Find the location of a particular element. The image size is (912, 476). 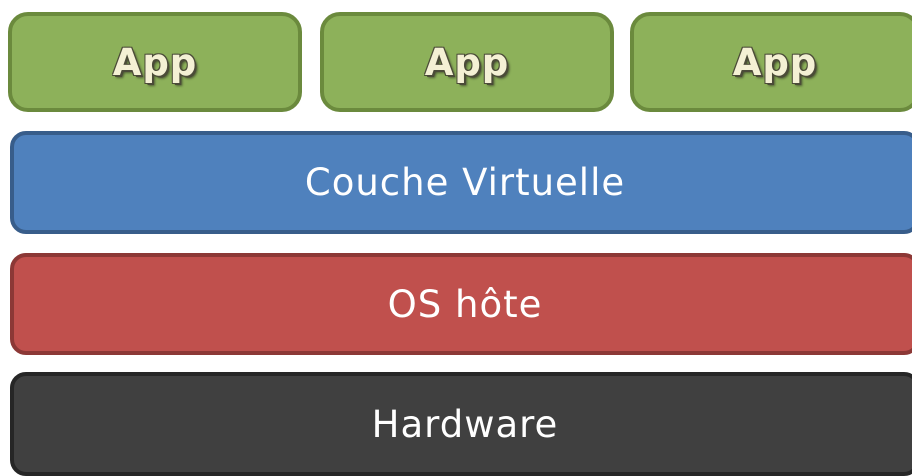

app-box-1: App is located at coordinates (155, 62).